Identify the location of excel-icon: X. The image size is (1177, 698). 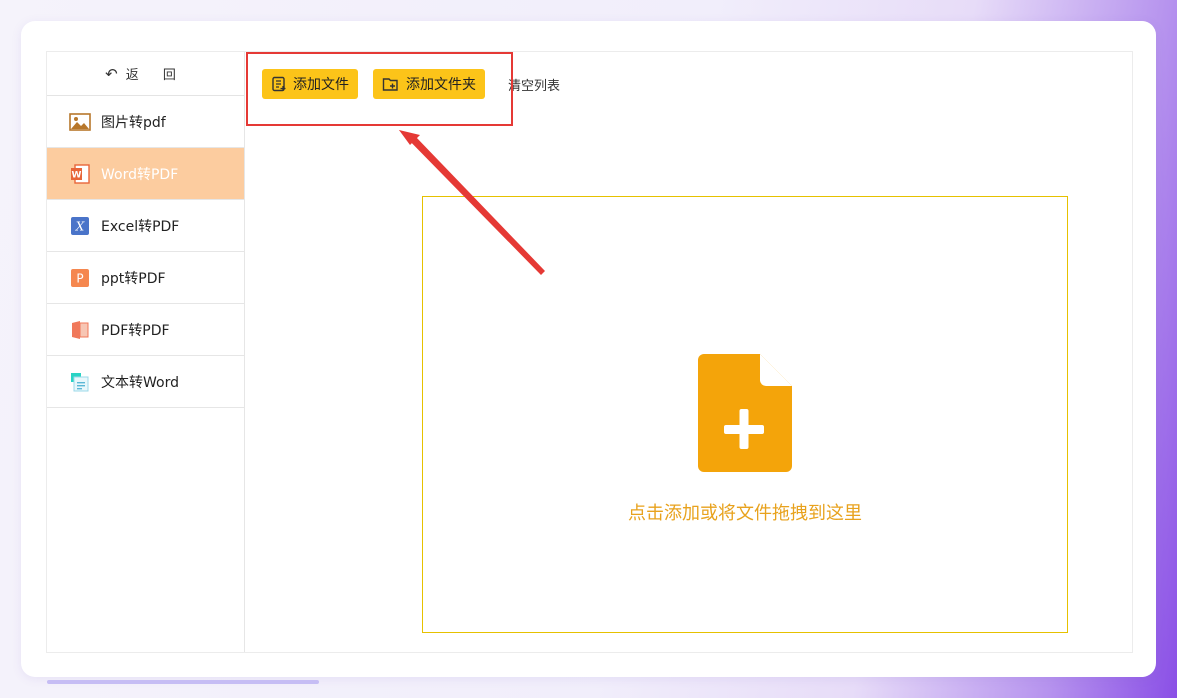
(80, 226).